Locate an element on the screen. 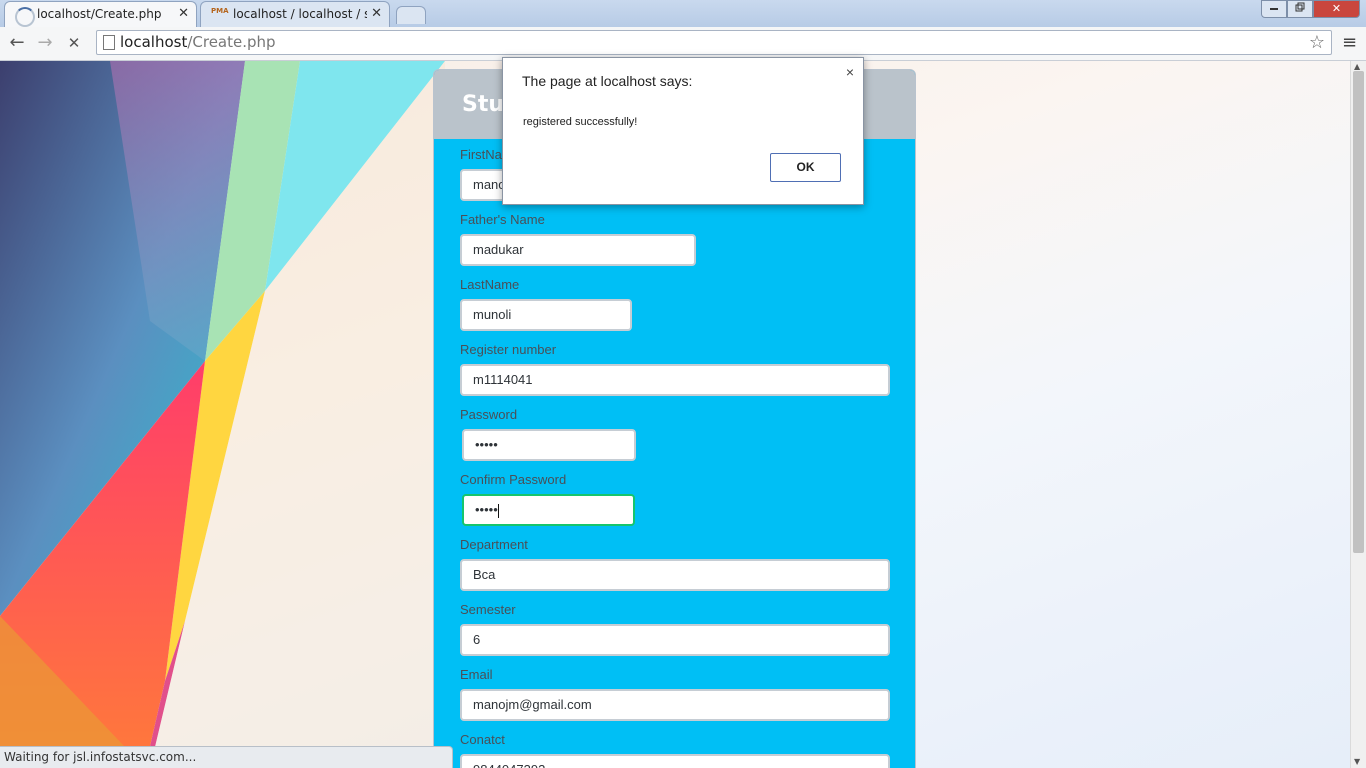 The width and height of the screenshot is (1366, 768). restore-icon is located at coordinates (1300, 7).